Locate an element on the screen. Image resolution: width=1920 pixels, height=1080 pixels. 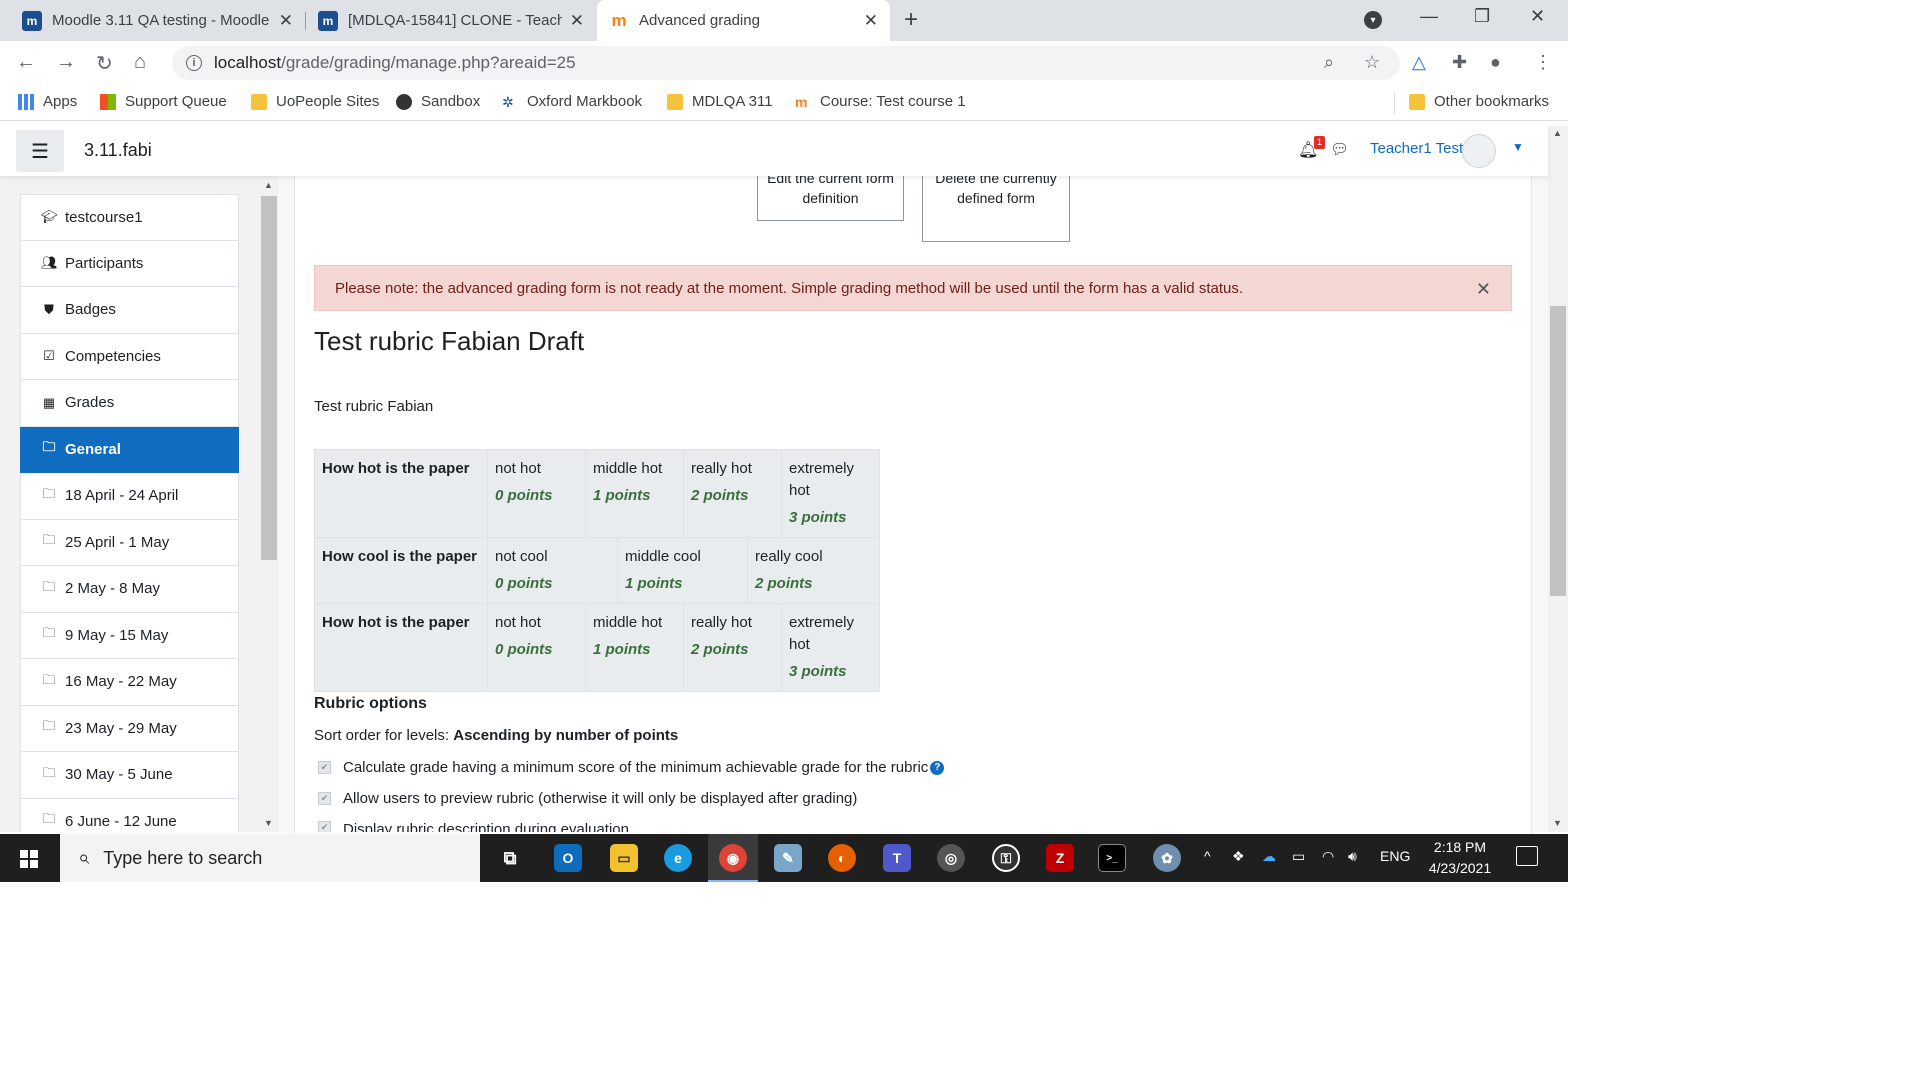
profile-icon: ● is located at coordinates (1495, 62).